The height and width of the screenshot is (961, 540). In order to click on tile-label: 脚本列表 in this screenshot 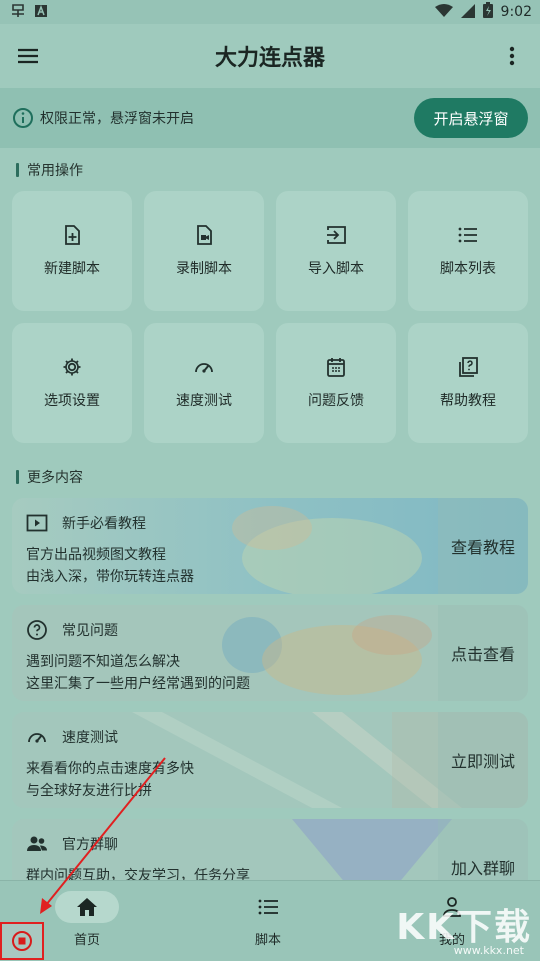, I will do `click(468, 269)`.